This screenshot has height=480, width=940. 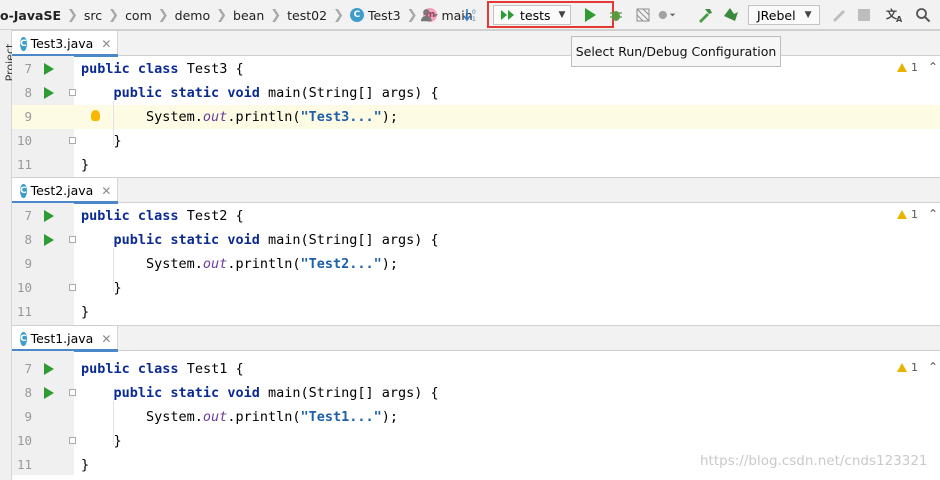 I want to click on code-text: public class Test3 {, so click(x=162, y=69).